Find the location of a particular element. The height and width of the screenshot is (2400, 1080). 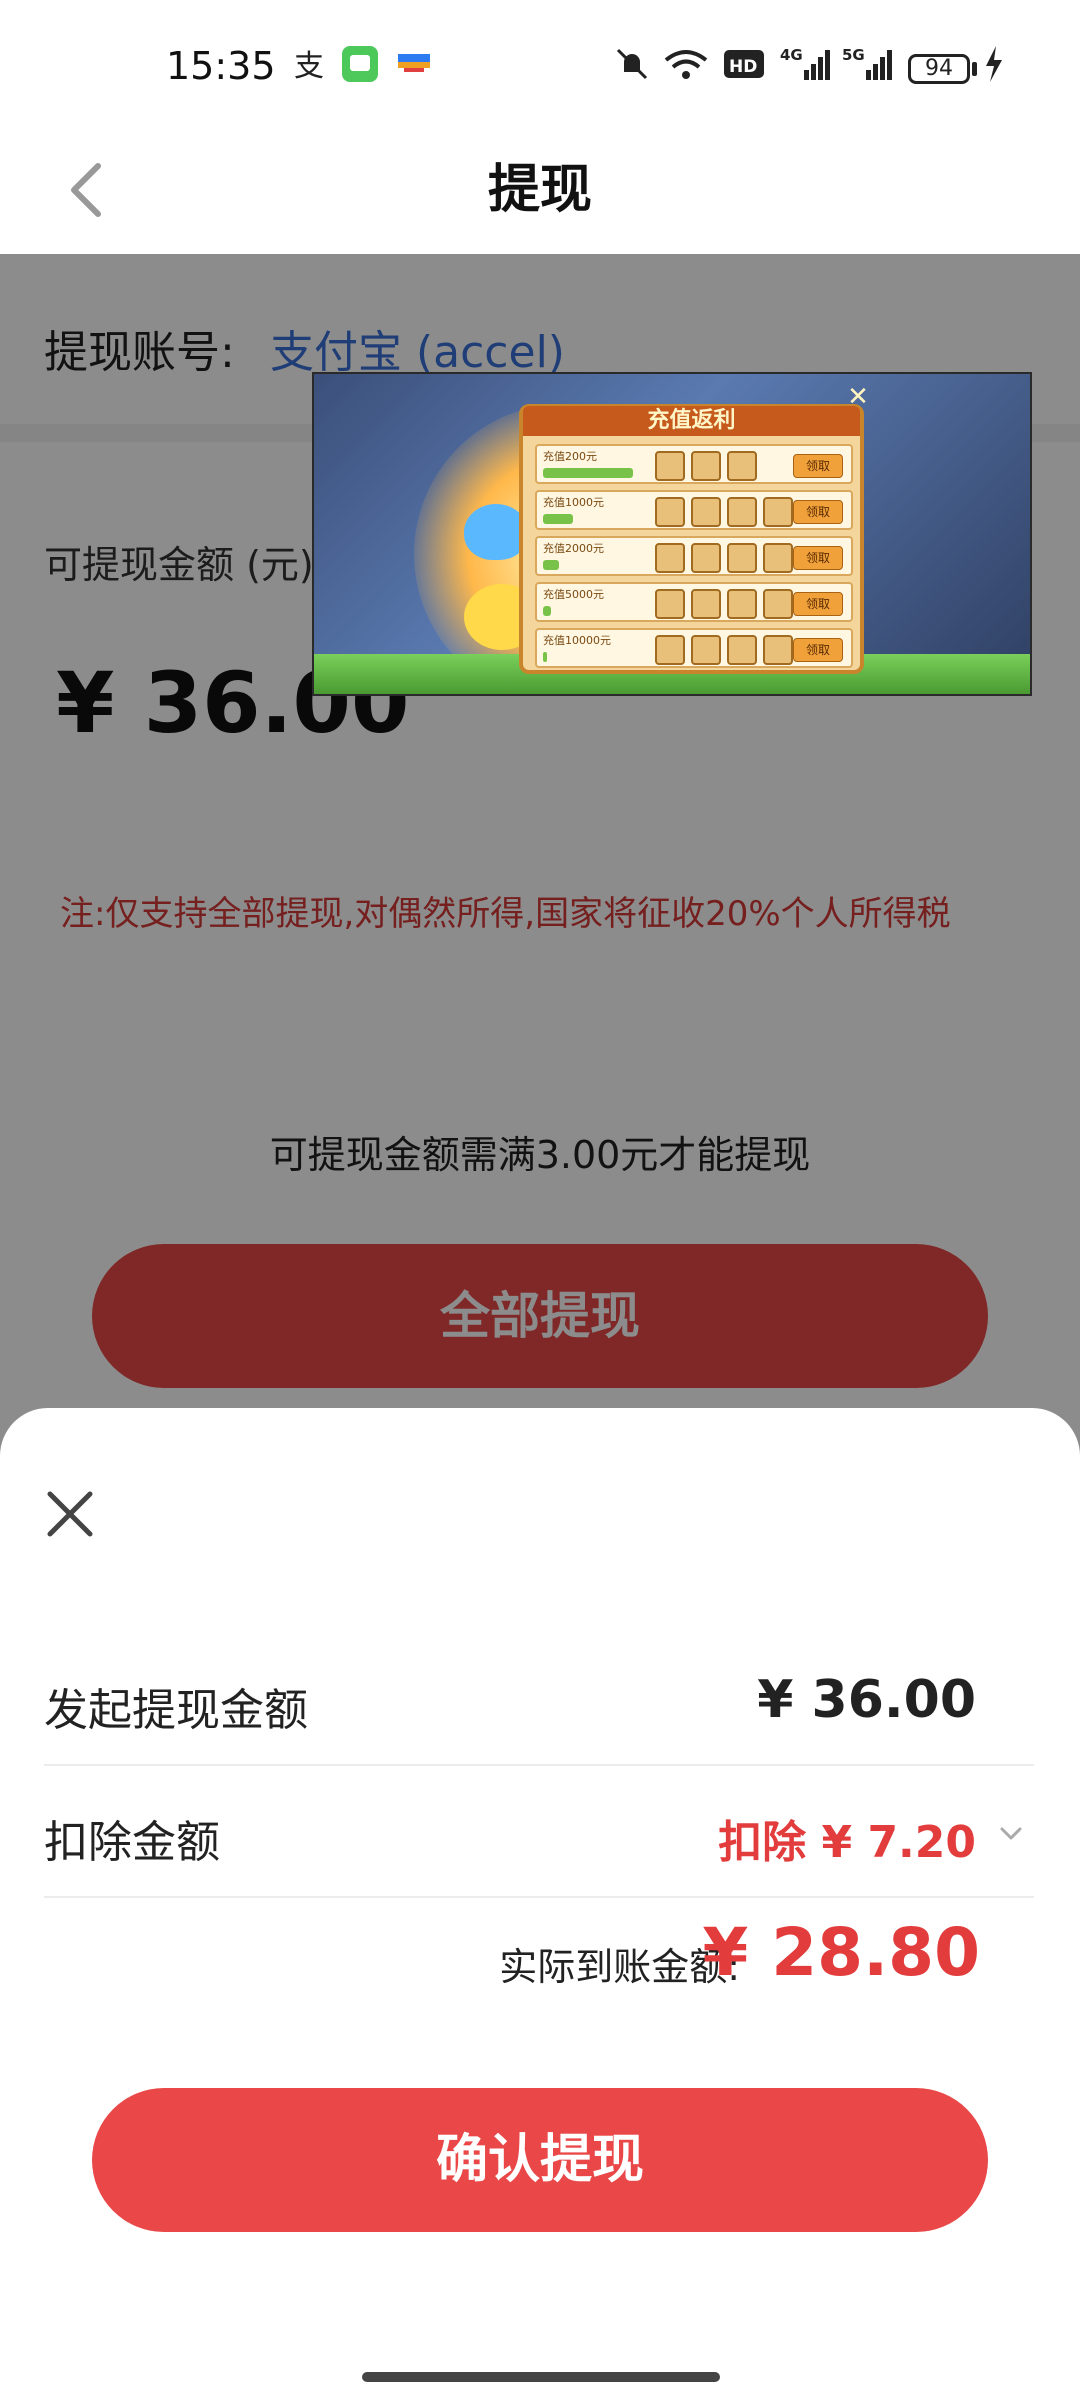

ad-row-label: 充值2000元 is located at coordinates (573, 548).